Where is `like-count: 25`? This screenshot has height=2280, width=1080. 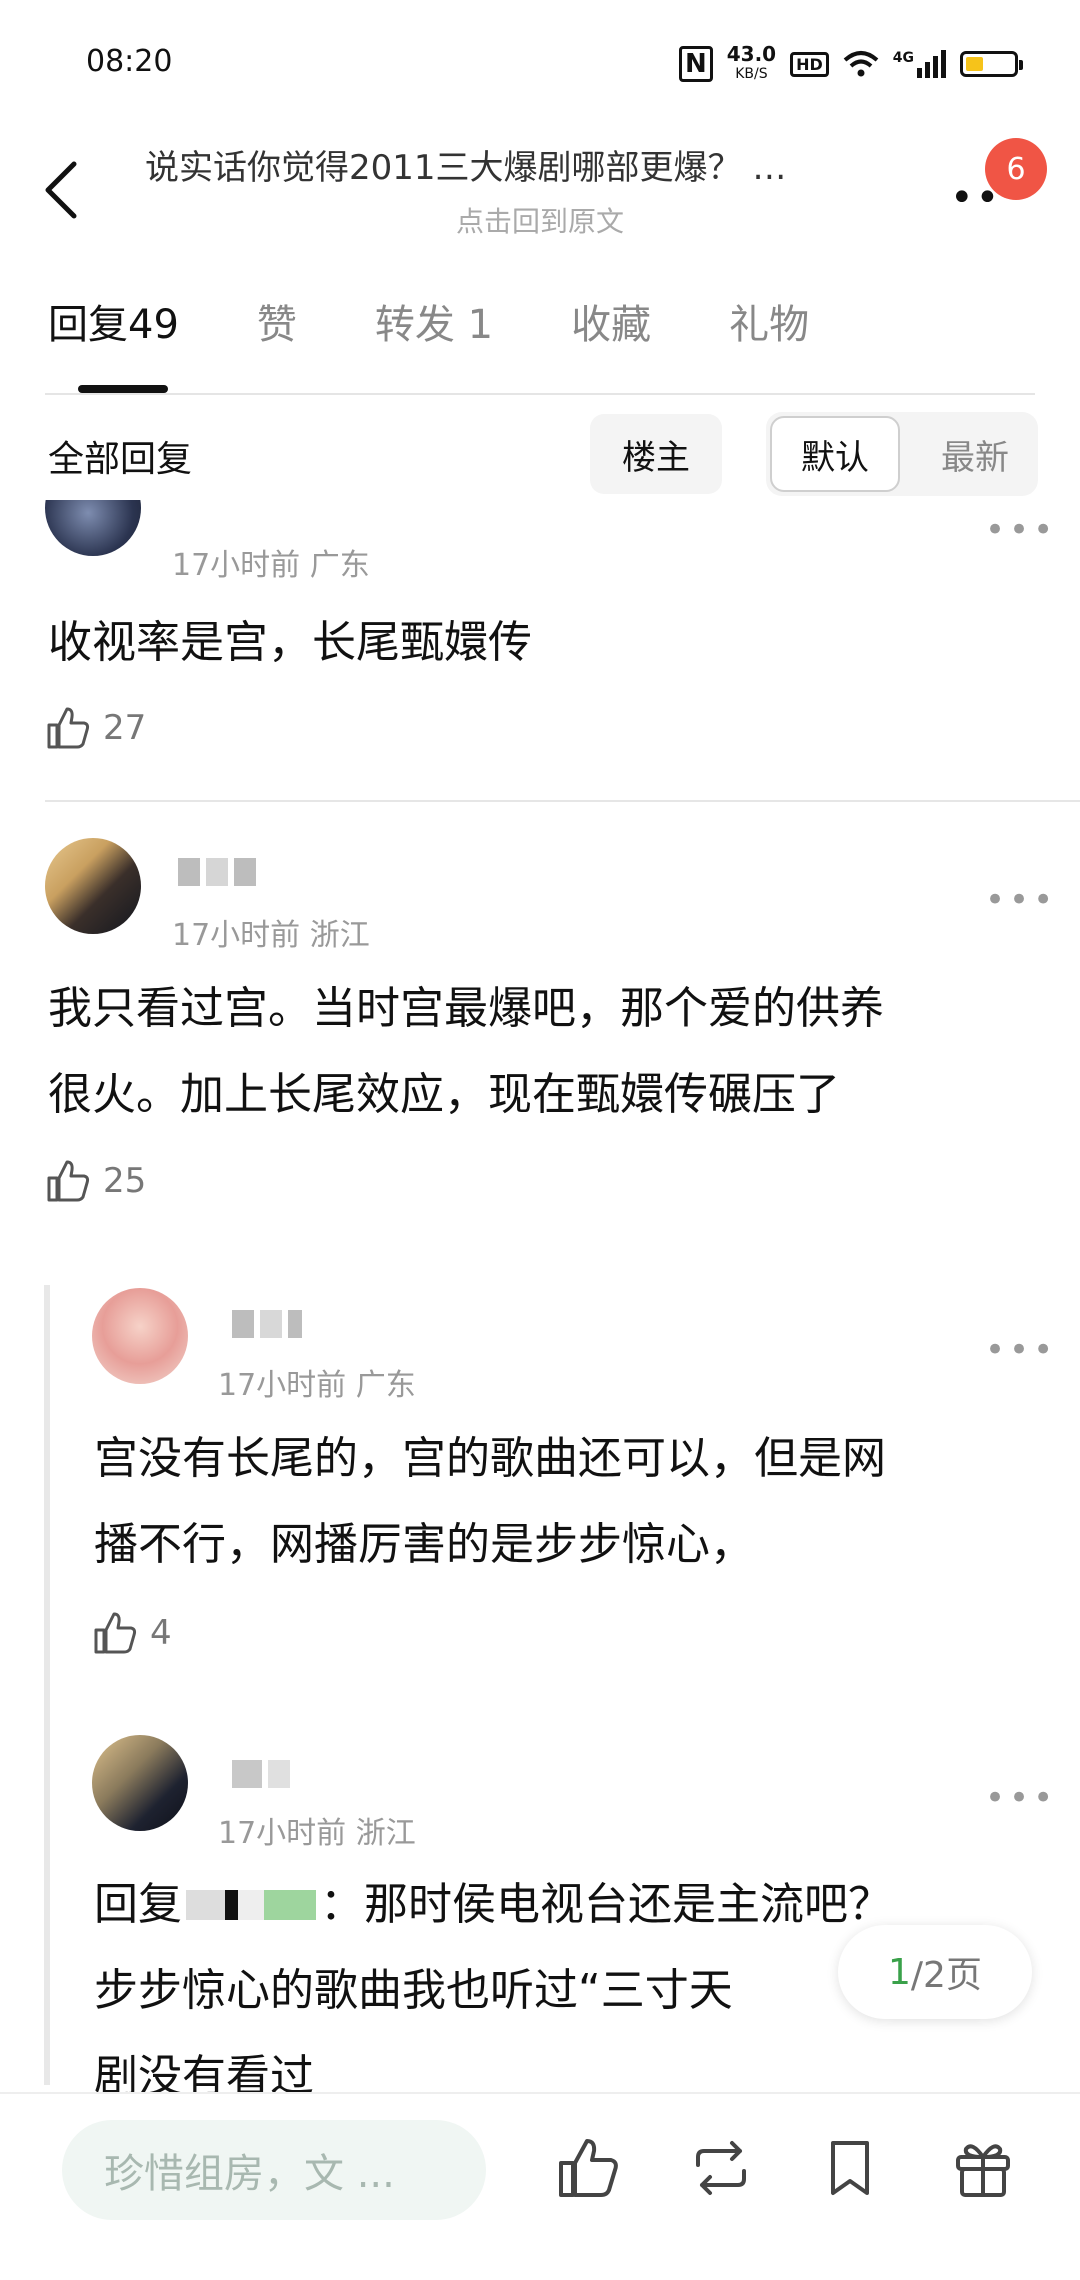
like-count: 25 is located at coordinates (125, 1181).